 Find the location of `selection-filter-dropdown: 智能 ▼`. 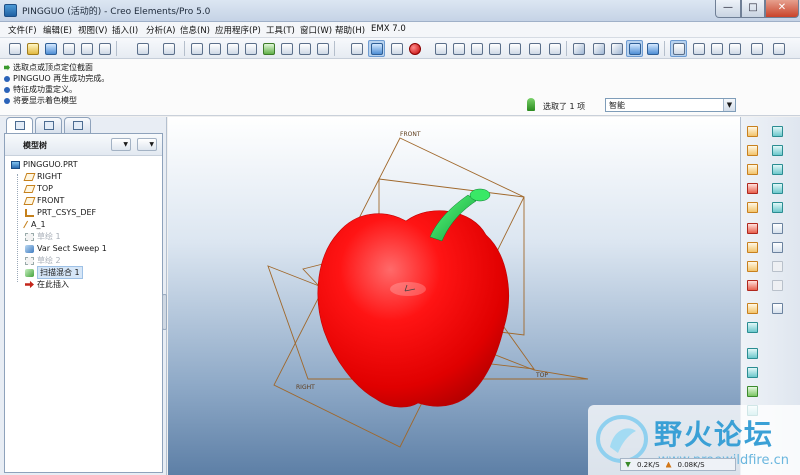

selection-filter-dropdown: 智能 ▼ is located at coordinates (670, 105).